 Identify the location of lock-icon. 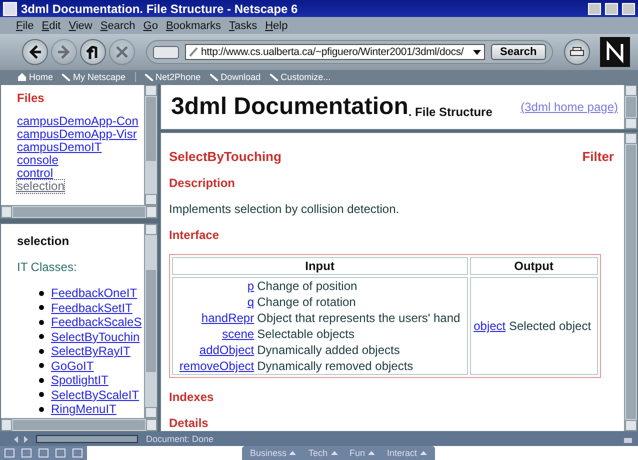
(628, 439).